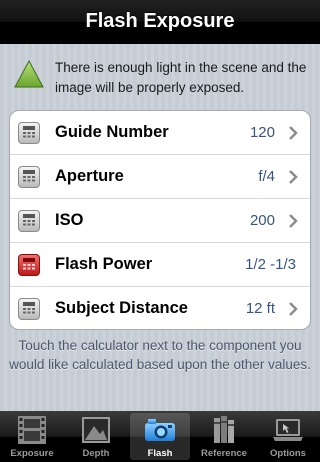  What do you see at coordinates (262, 220) in the screenshot?
I see `row-value: 200` at bounding box center [262, 220].